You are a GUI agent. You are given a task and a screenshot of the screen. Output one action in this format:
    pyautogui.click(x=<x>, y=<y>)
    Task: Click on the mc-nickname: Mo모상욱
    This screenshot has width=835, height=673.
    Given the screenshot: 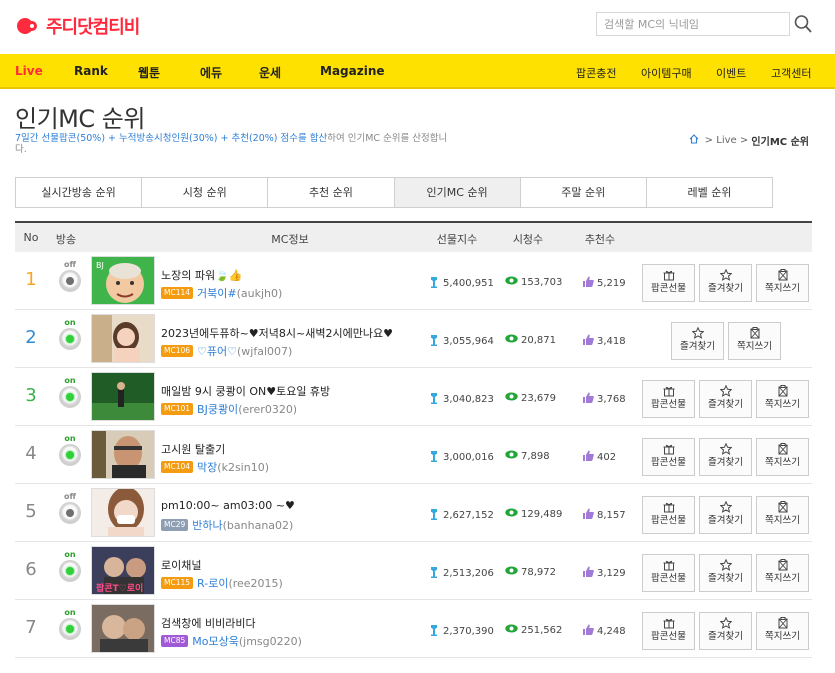 What is the action you would take?
    pyautogui.click(x=215, y=641)
    